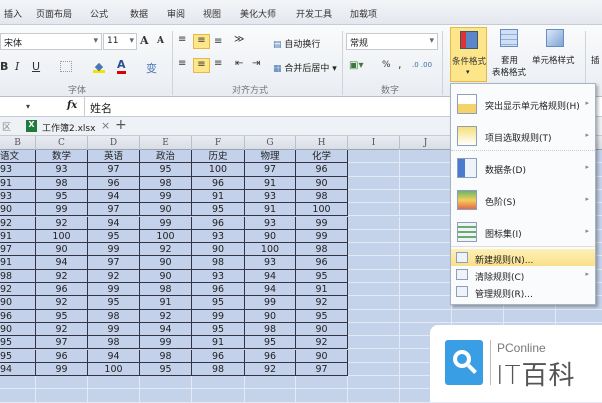  What do you see at coordinates (62, 157) in the screenshot?
I see `table-cell: 数学` at bounding box center [62, 157].